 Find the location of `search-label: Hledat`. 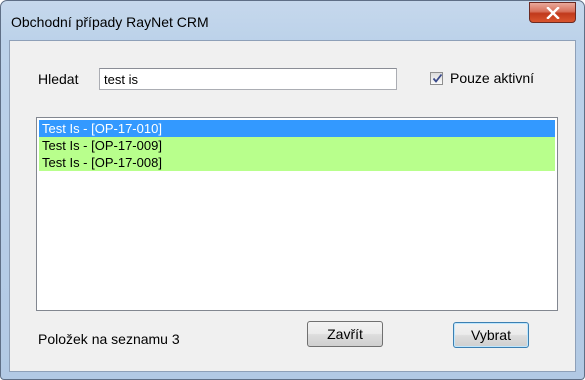

search-label: Hledat is located at coordinates (58, 79).